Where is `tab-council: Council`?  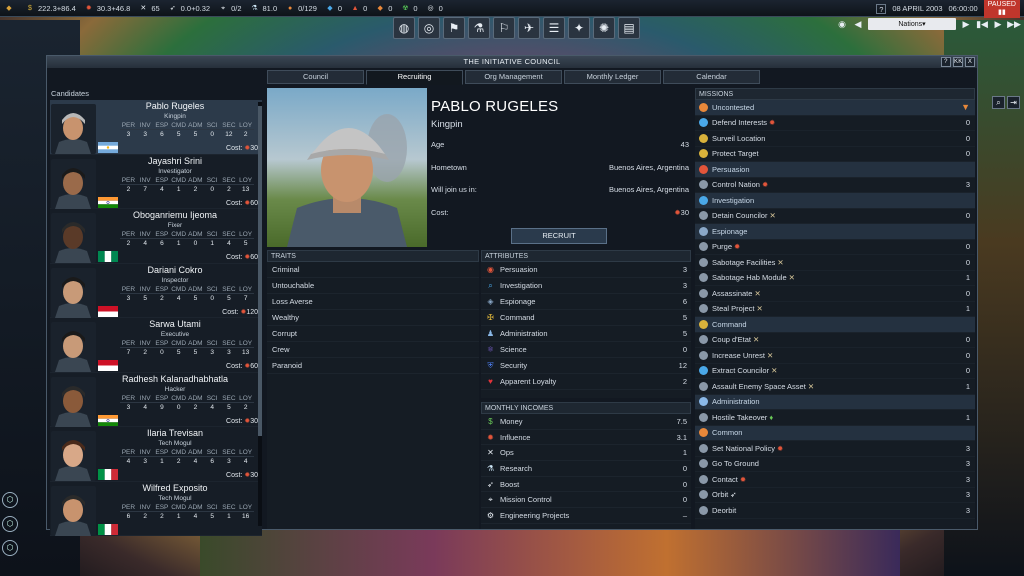 tab-council: Council is located at coordinates (315, 77).